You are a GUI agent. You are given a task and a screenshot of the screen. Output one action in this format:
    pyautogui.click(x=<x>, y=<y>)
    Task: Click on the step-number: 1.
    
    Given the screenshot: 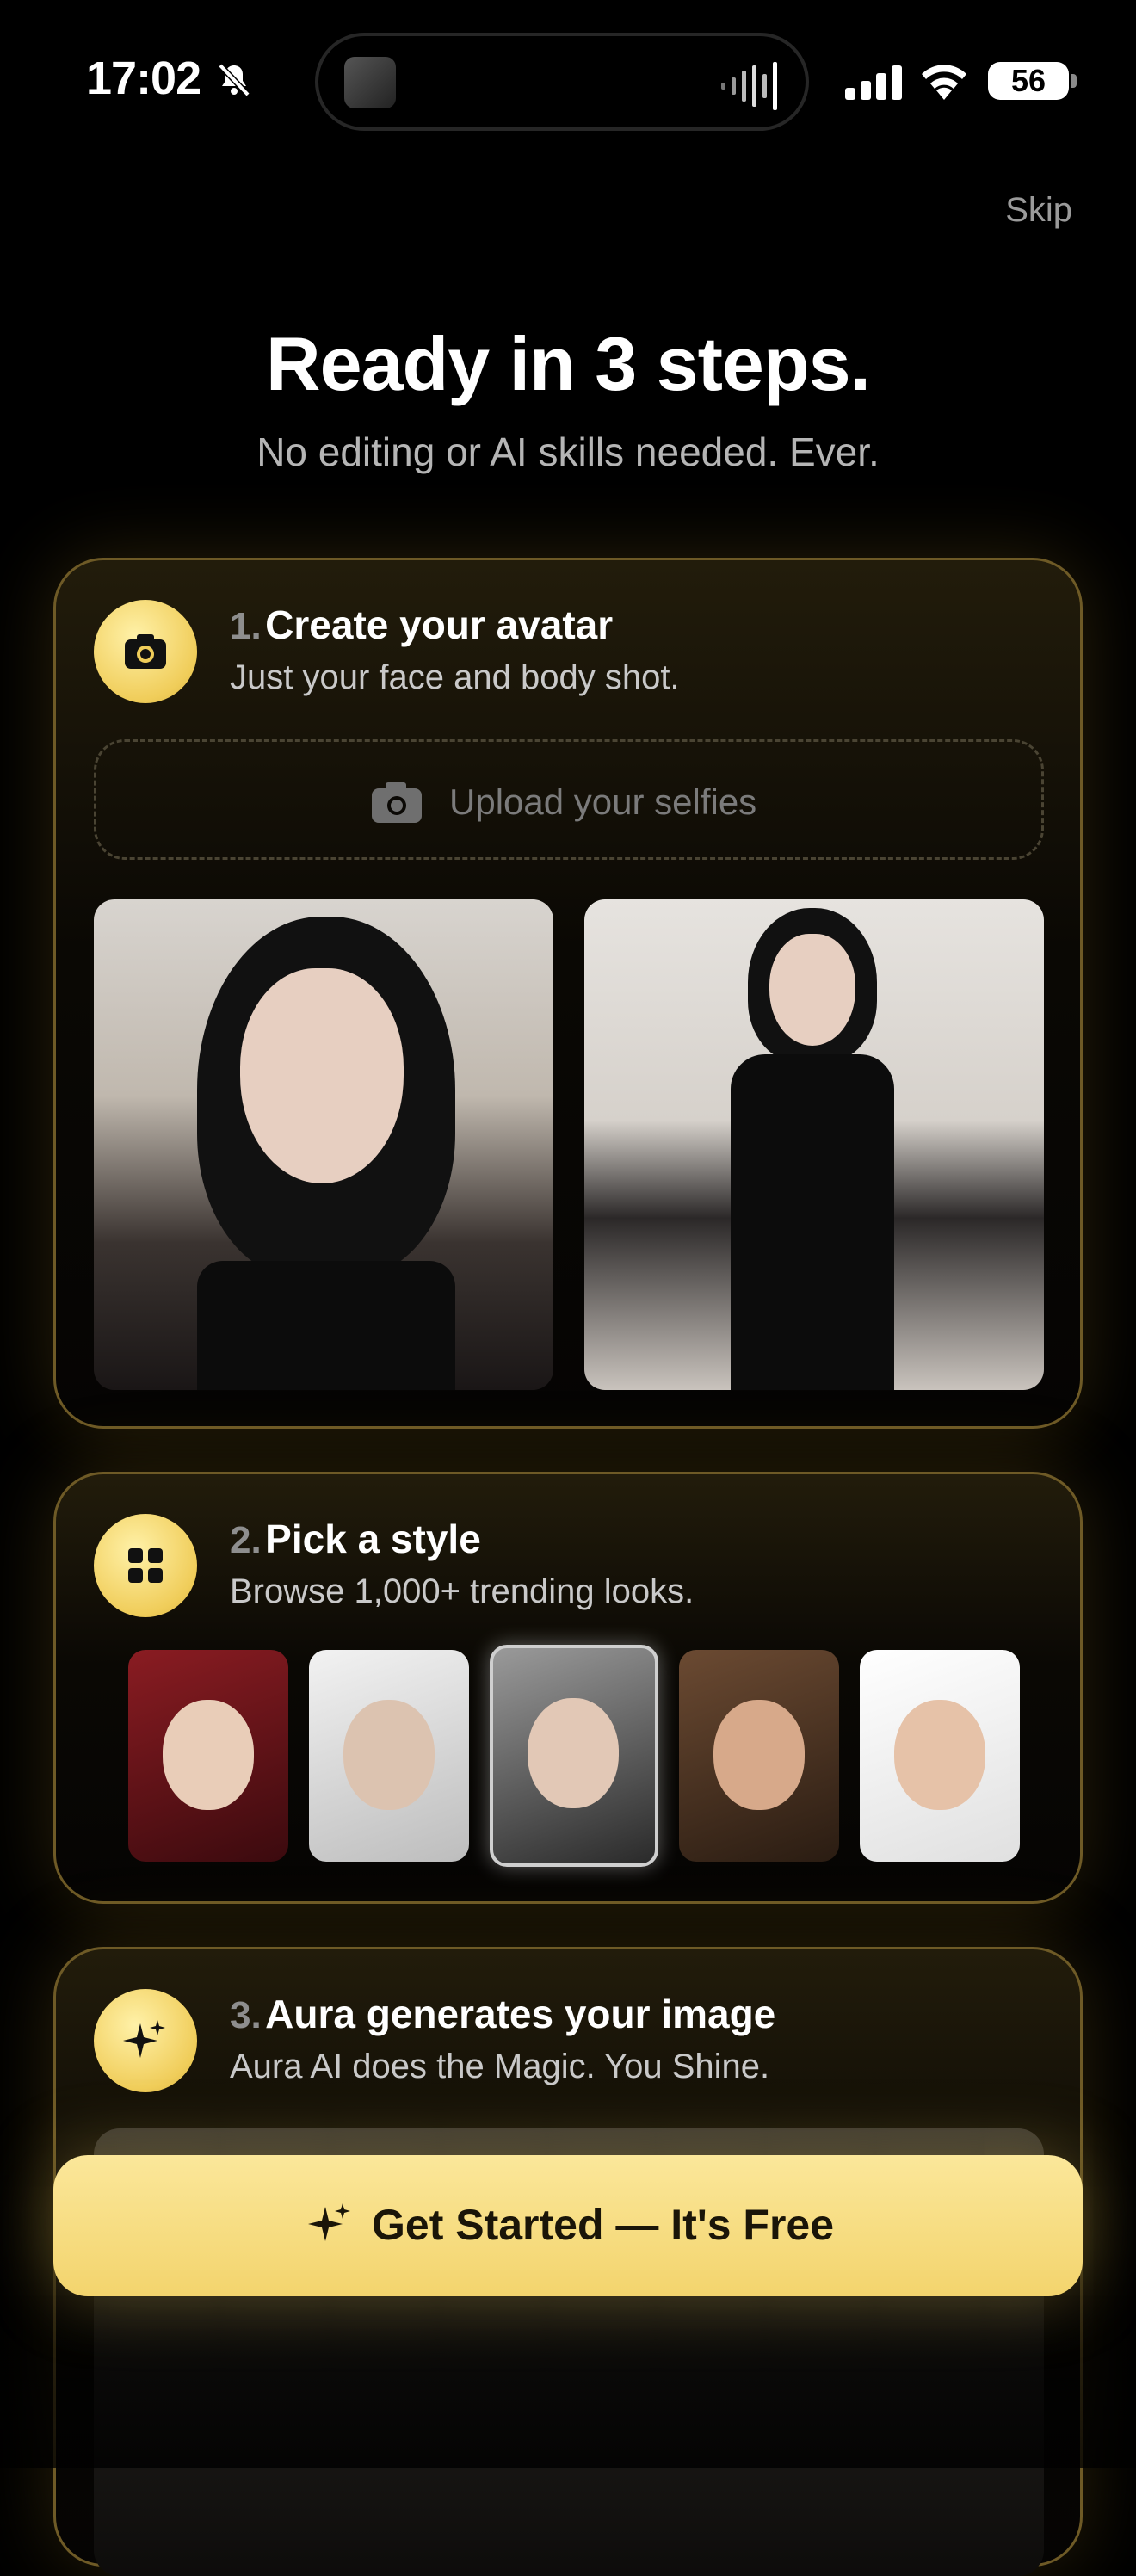 What is the action you would take?
    pyautogui.click(x=246, y=626)
    